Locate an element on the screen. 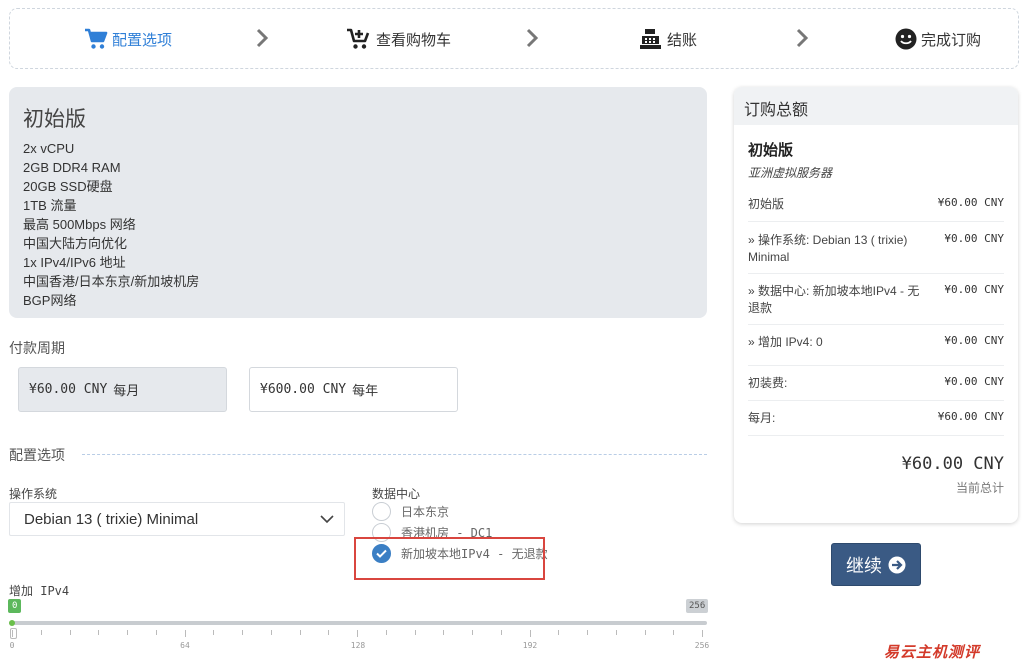 This screenshot has width=1024, height=671. step-label: 查看购物车 is located at coordinates (414, 40).